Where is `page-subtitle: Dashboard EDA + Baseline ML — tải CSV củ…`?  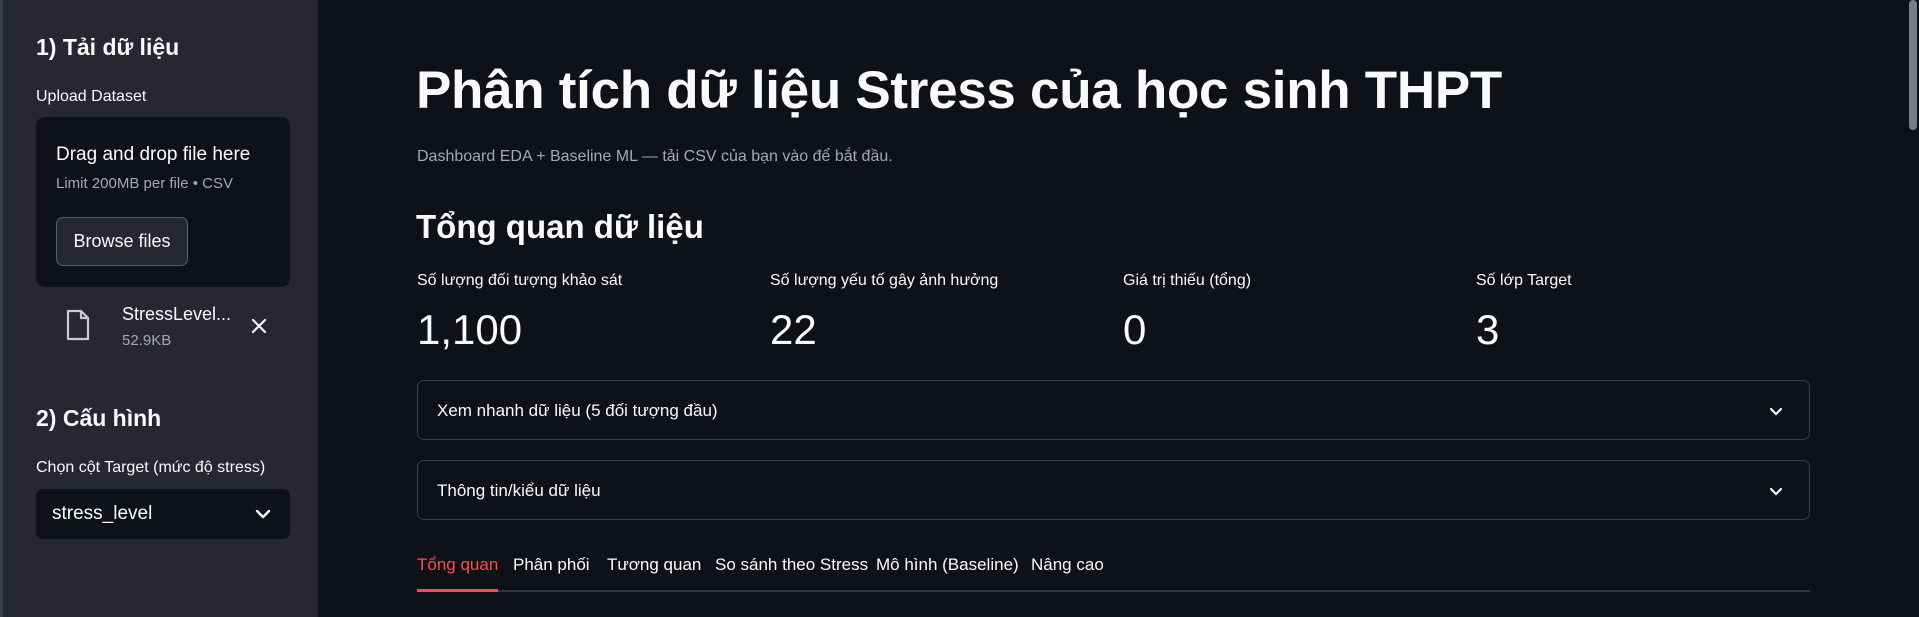
page-subtitle: Dashboard EDA + Baseline ML — tải CSV củ… is located at coordinates (655, 156).